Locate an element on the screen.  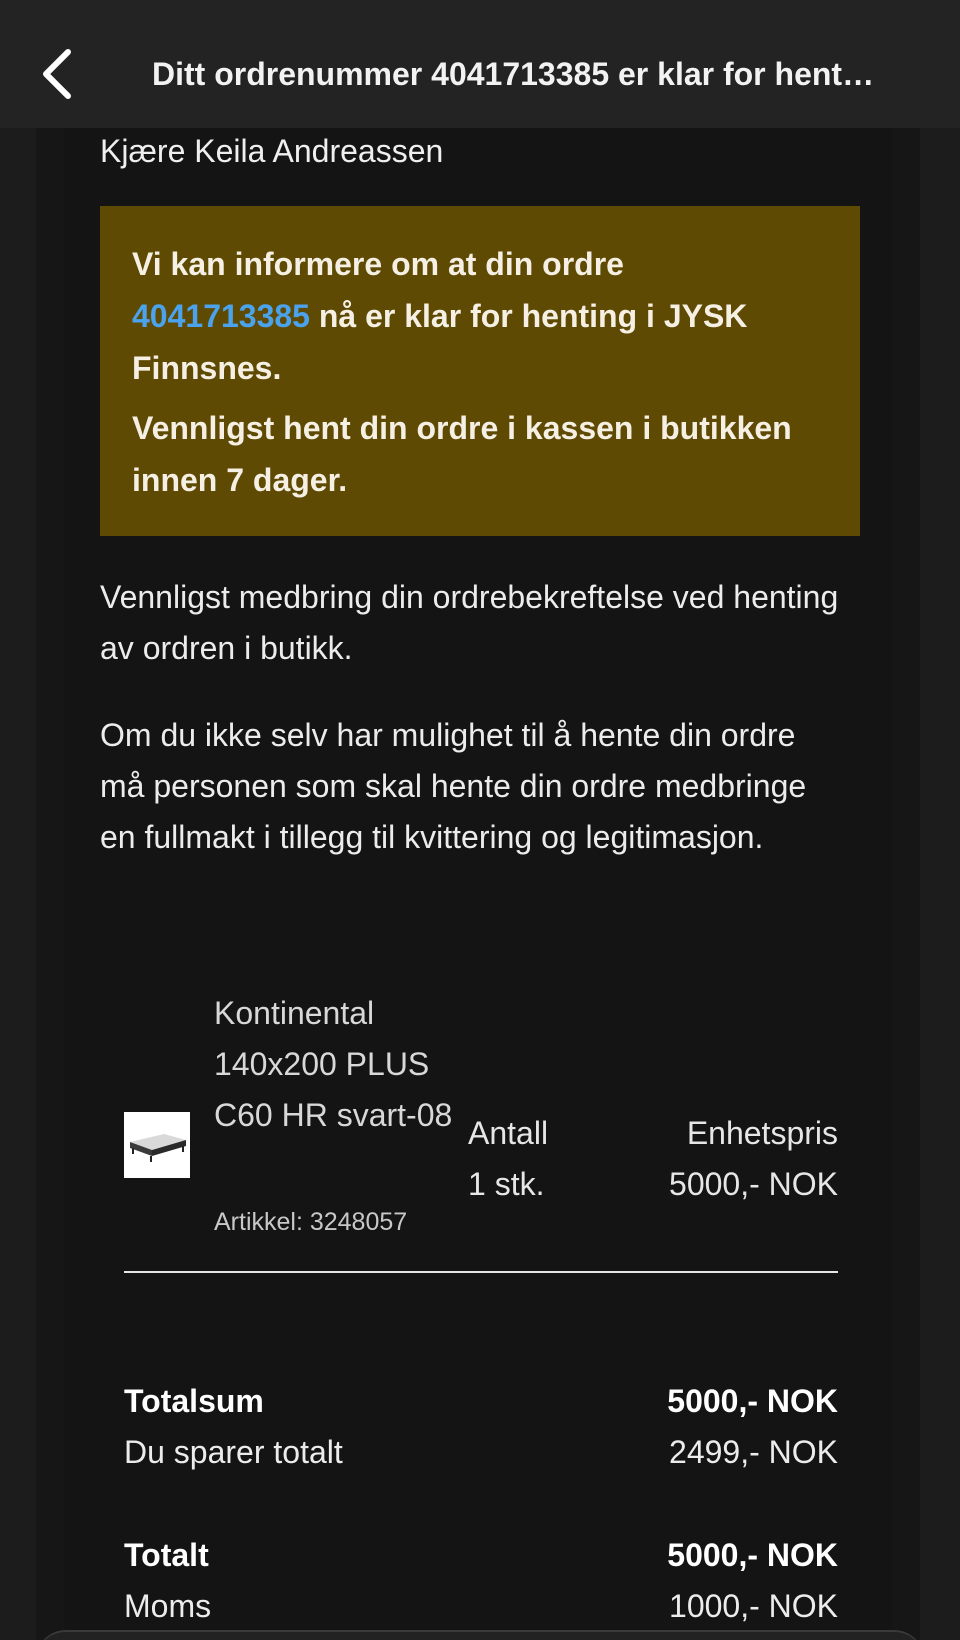
order-number-link: 4041713385 is located at coordinates (221, 316).